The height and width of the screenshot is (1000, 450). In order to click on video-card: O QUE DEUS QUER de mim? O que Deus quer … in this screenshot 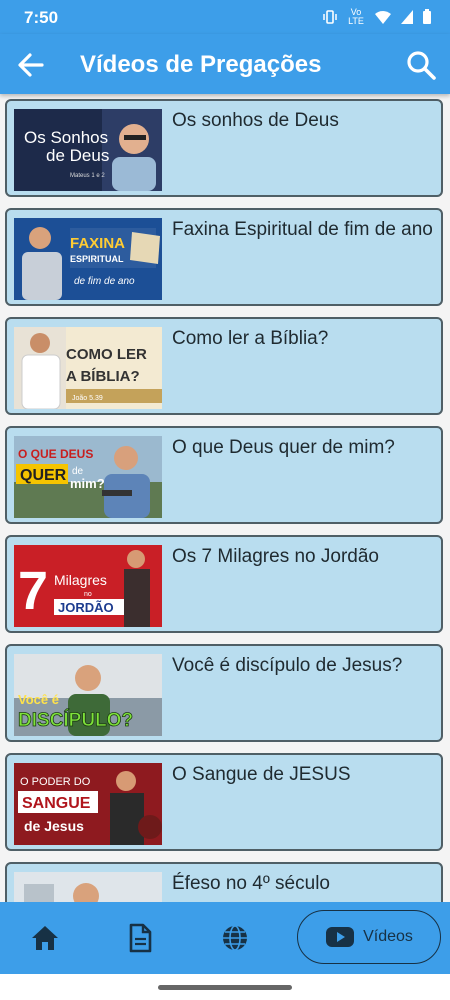, I will do `click(224, 475)`.